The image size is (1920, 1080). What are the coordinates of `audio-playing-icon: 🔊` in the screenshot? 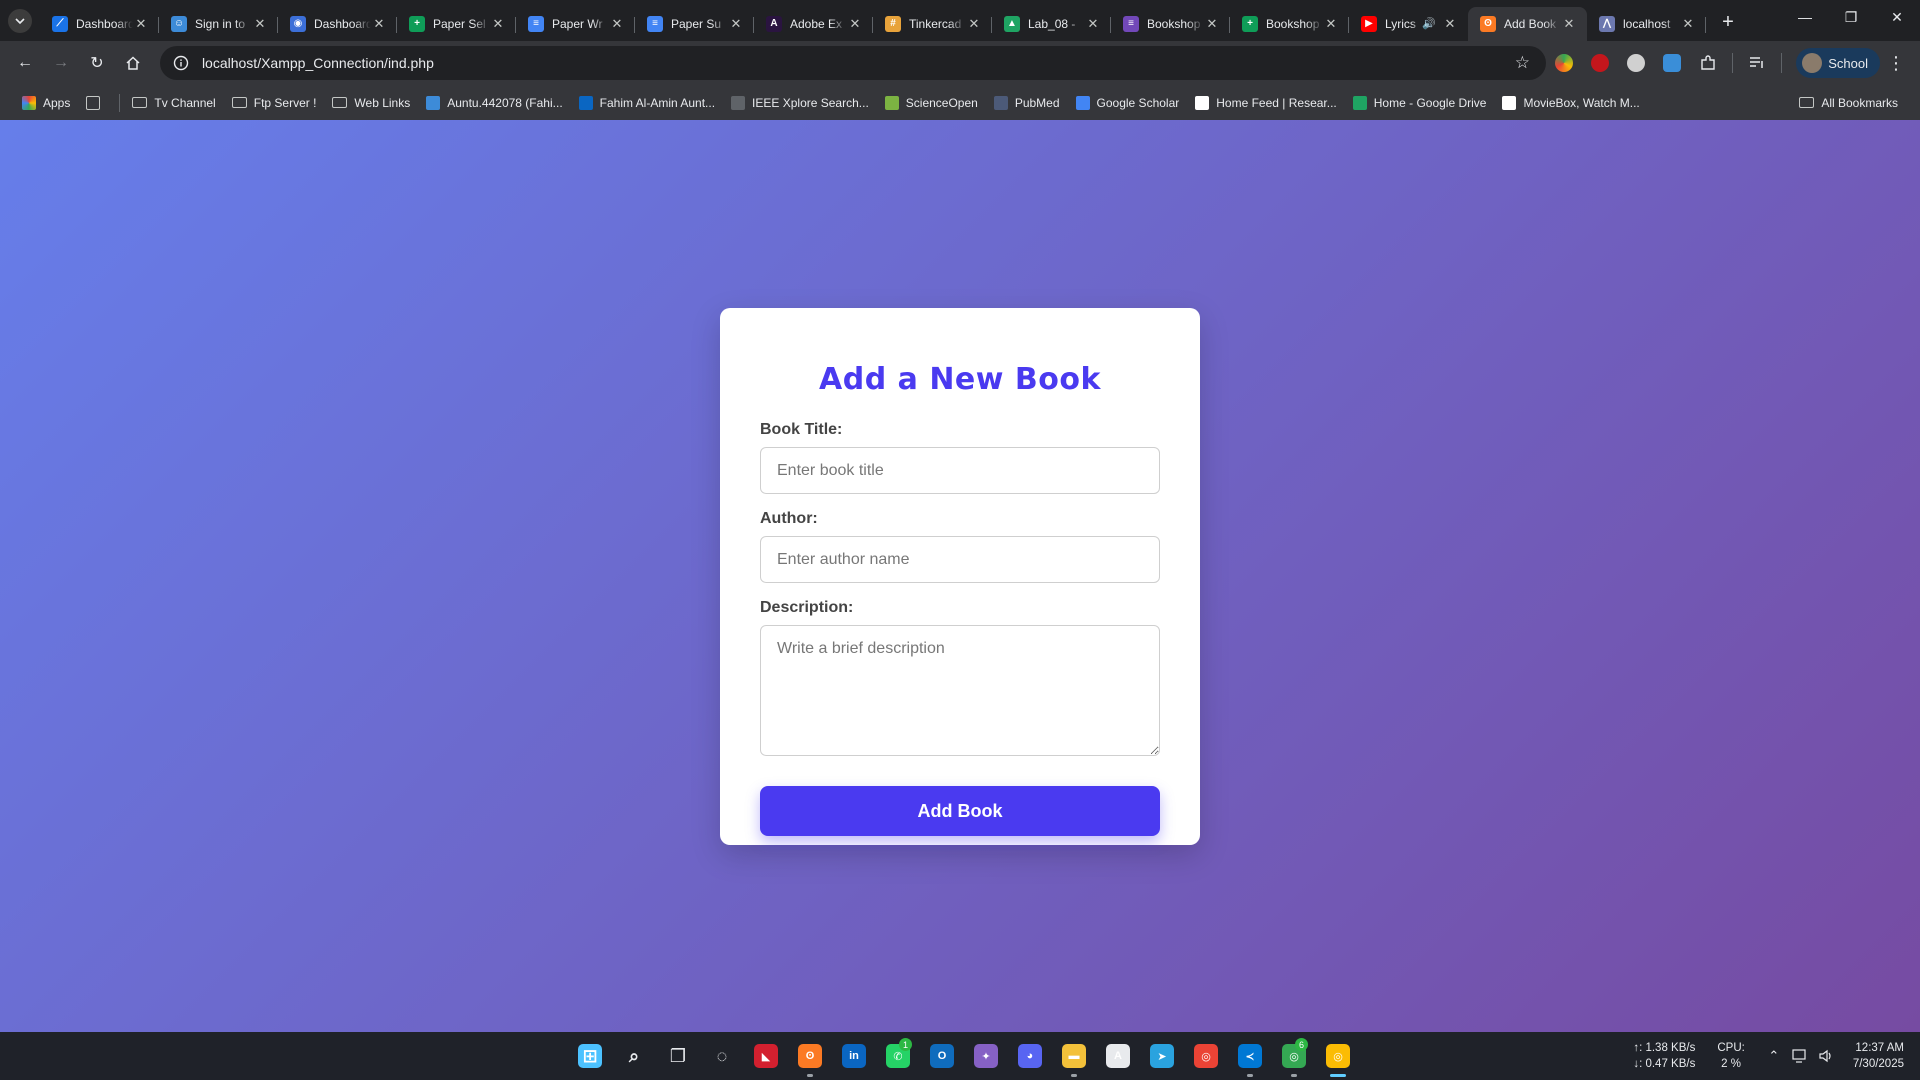 It's located at (1429, 23).